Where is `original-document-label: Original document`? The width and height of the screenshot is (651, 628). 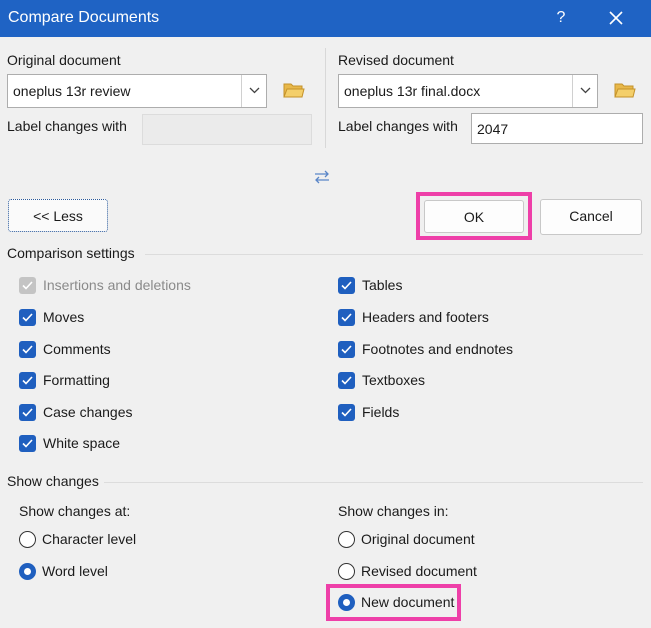
original-document-label: Original document is located at coordinates (64, 60).